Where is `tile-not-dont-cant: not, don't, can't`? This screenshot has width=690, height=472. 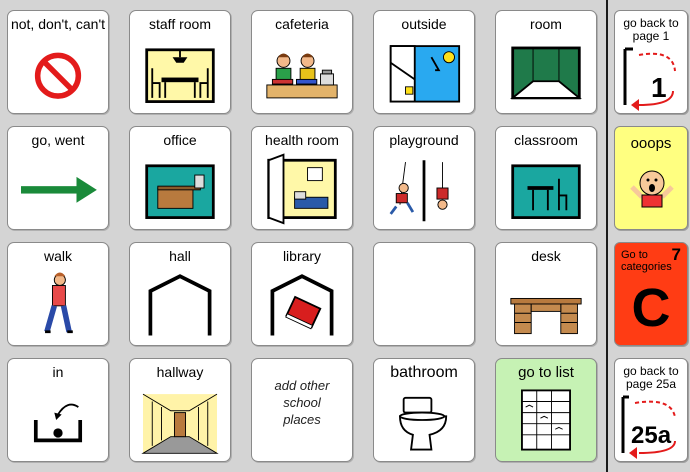 tile-not-dont-cant: not, don't, can't is located at coordinates (58, 62).